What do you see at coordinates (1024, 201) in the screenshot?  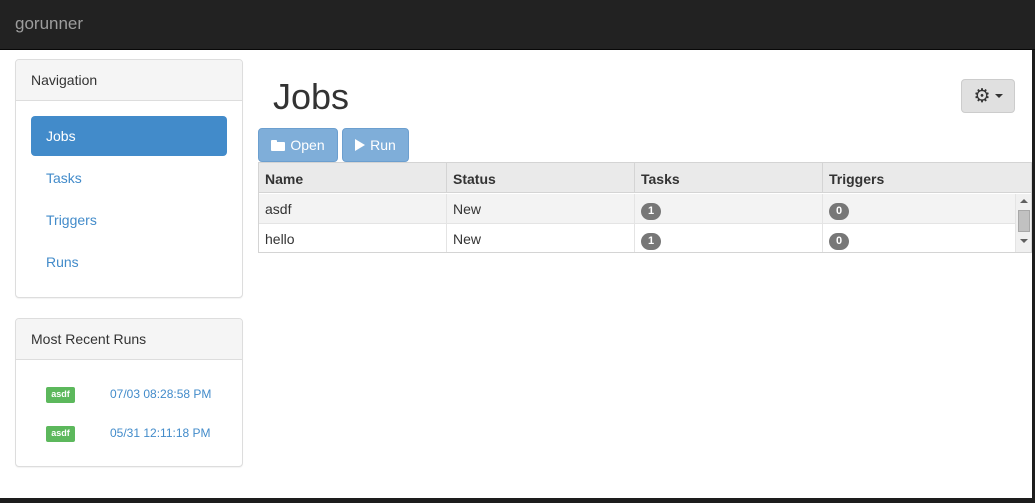 I see `scroll-up-arrow-icon` at bounding box center [1024, 201].